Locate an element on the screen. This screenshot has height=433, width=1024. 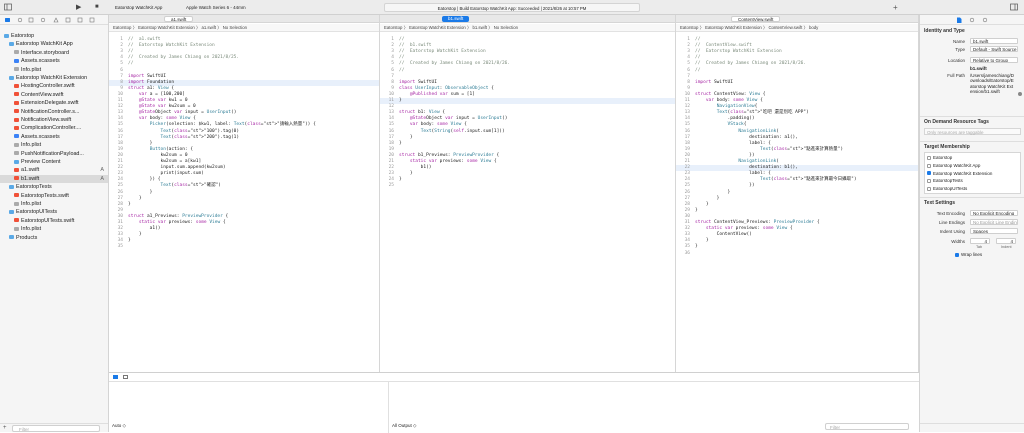
code-line: 25 is located at coordinates (527, 186).